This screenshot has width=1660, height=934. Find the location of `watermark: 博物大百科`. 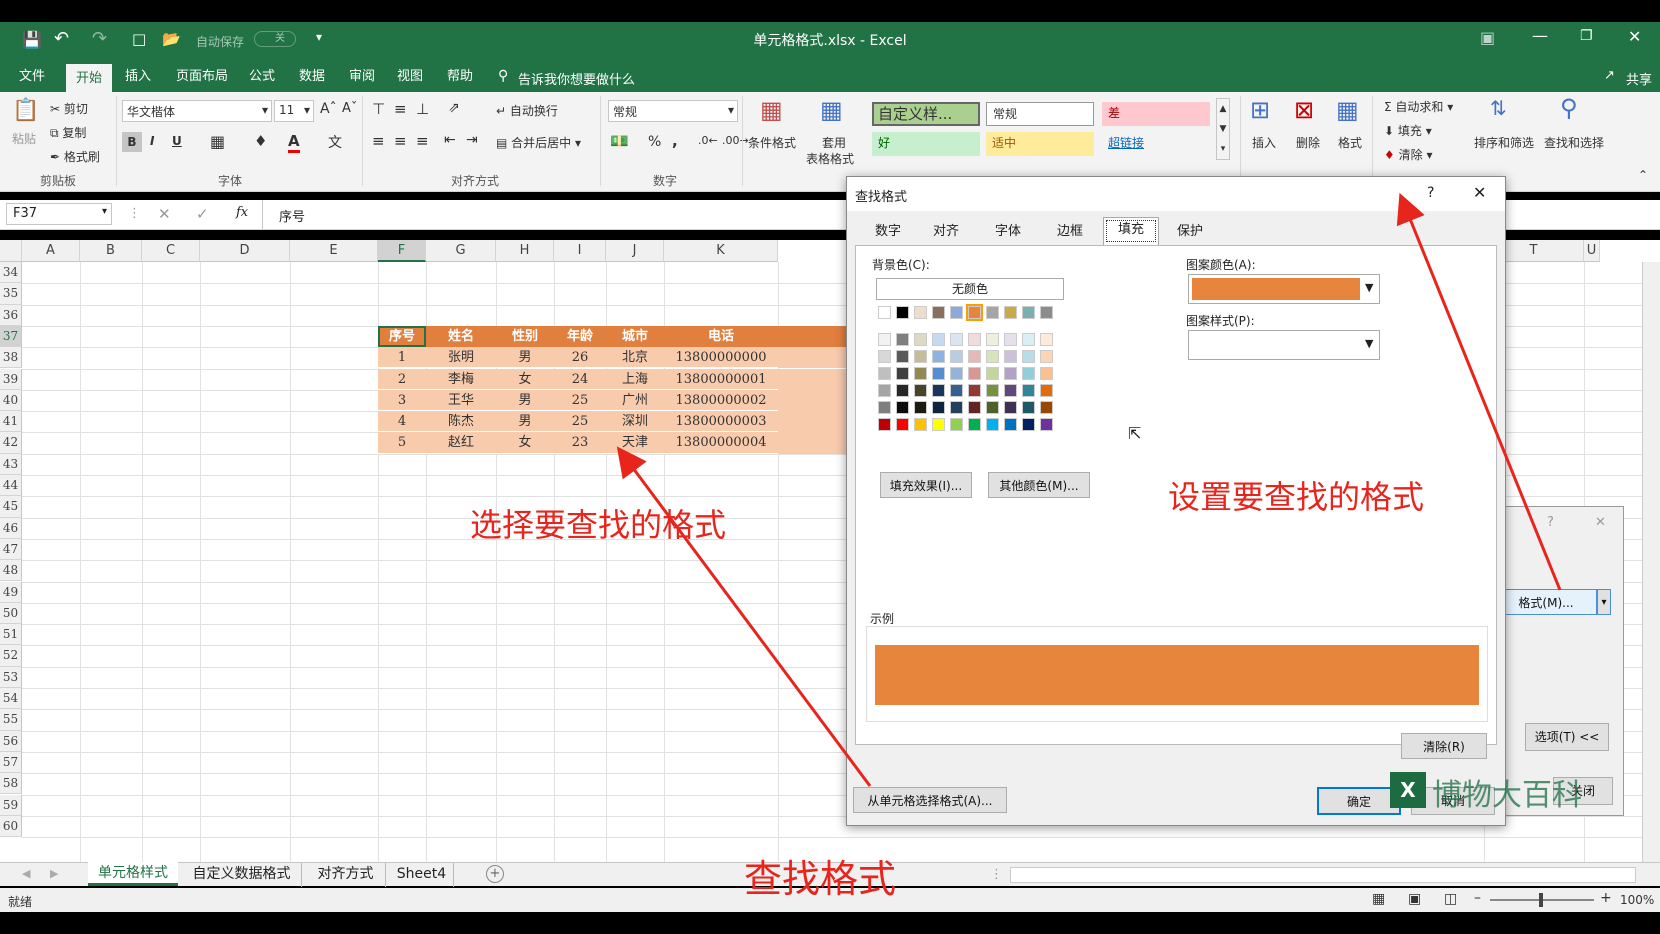

watermark: 博物大百科 is located at coordinates (1507, 795).